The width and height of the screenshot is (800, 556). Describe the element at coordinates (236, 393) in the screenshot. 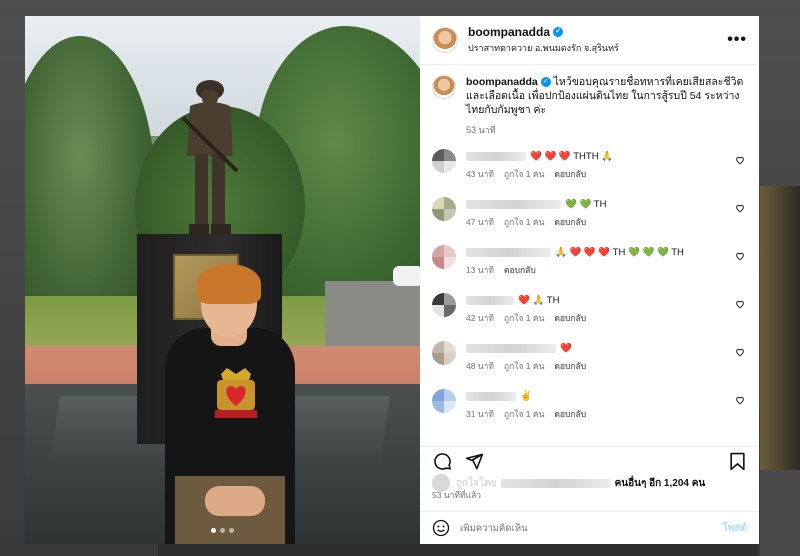

I see `shirt-emblem` at that location.